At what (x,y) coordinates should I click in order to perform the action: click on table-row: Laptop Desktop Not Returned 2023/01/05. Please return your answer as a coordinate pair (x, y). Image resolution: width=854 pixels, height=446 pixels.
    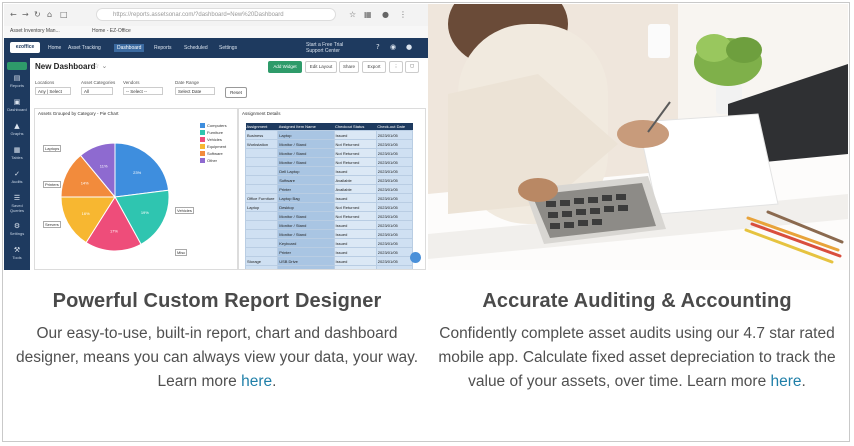
    Looking at the image, I should click on (329, 207).